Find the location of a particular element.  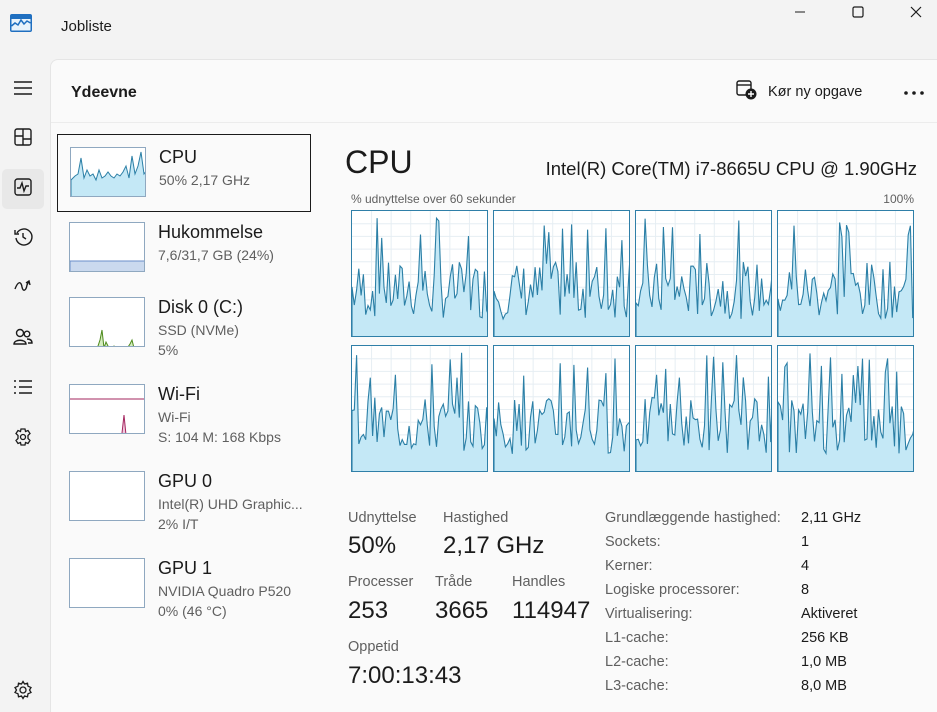

nav-item-services is located at coordinates (23, 439).